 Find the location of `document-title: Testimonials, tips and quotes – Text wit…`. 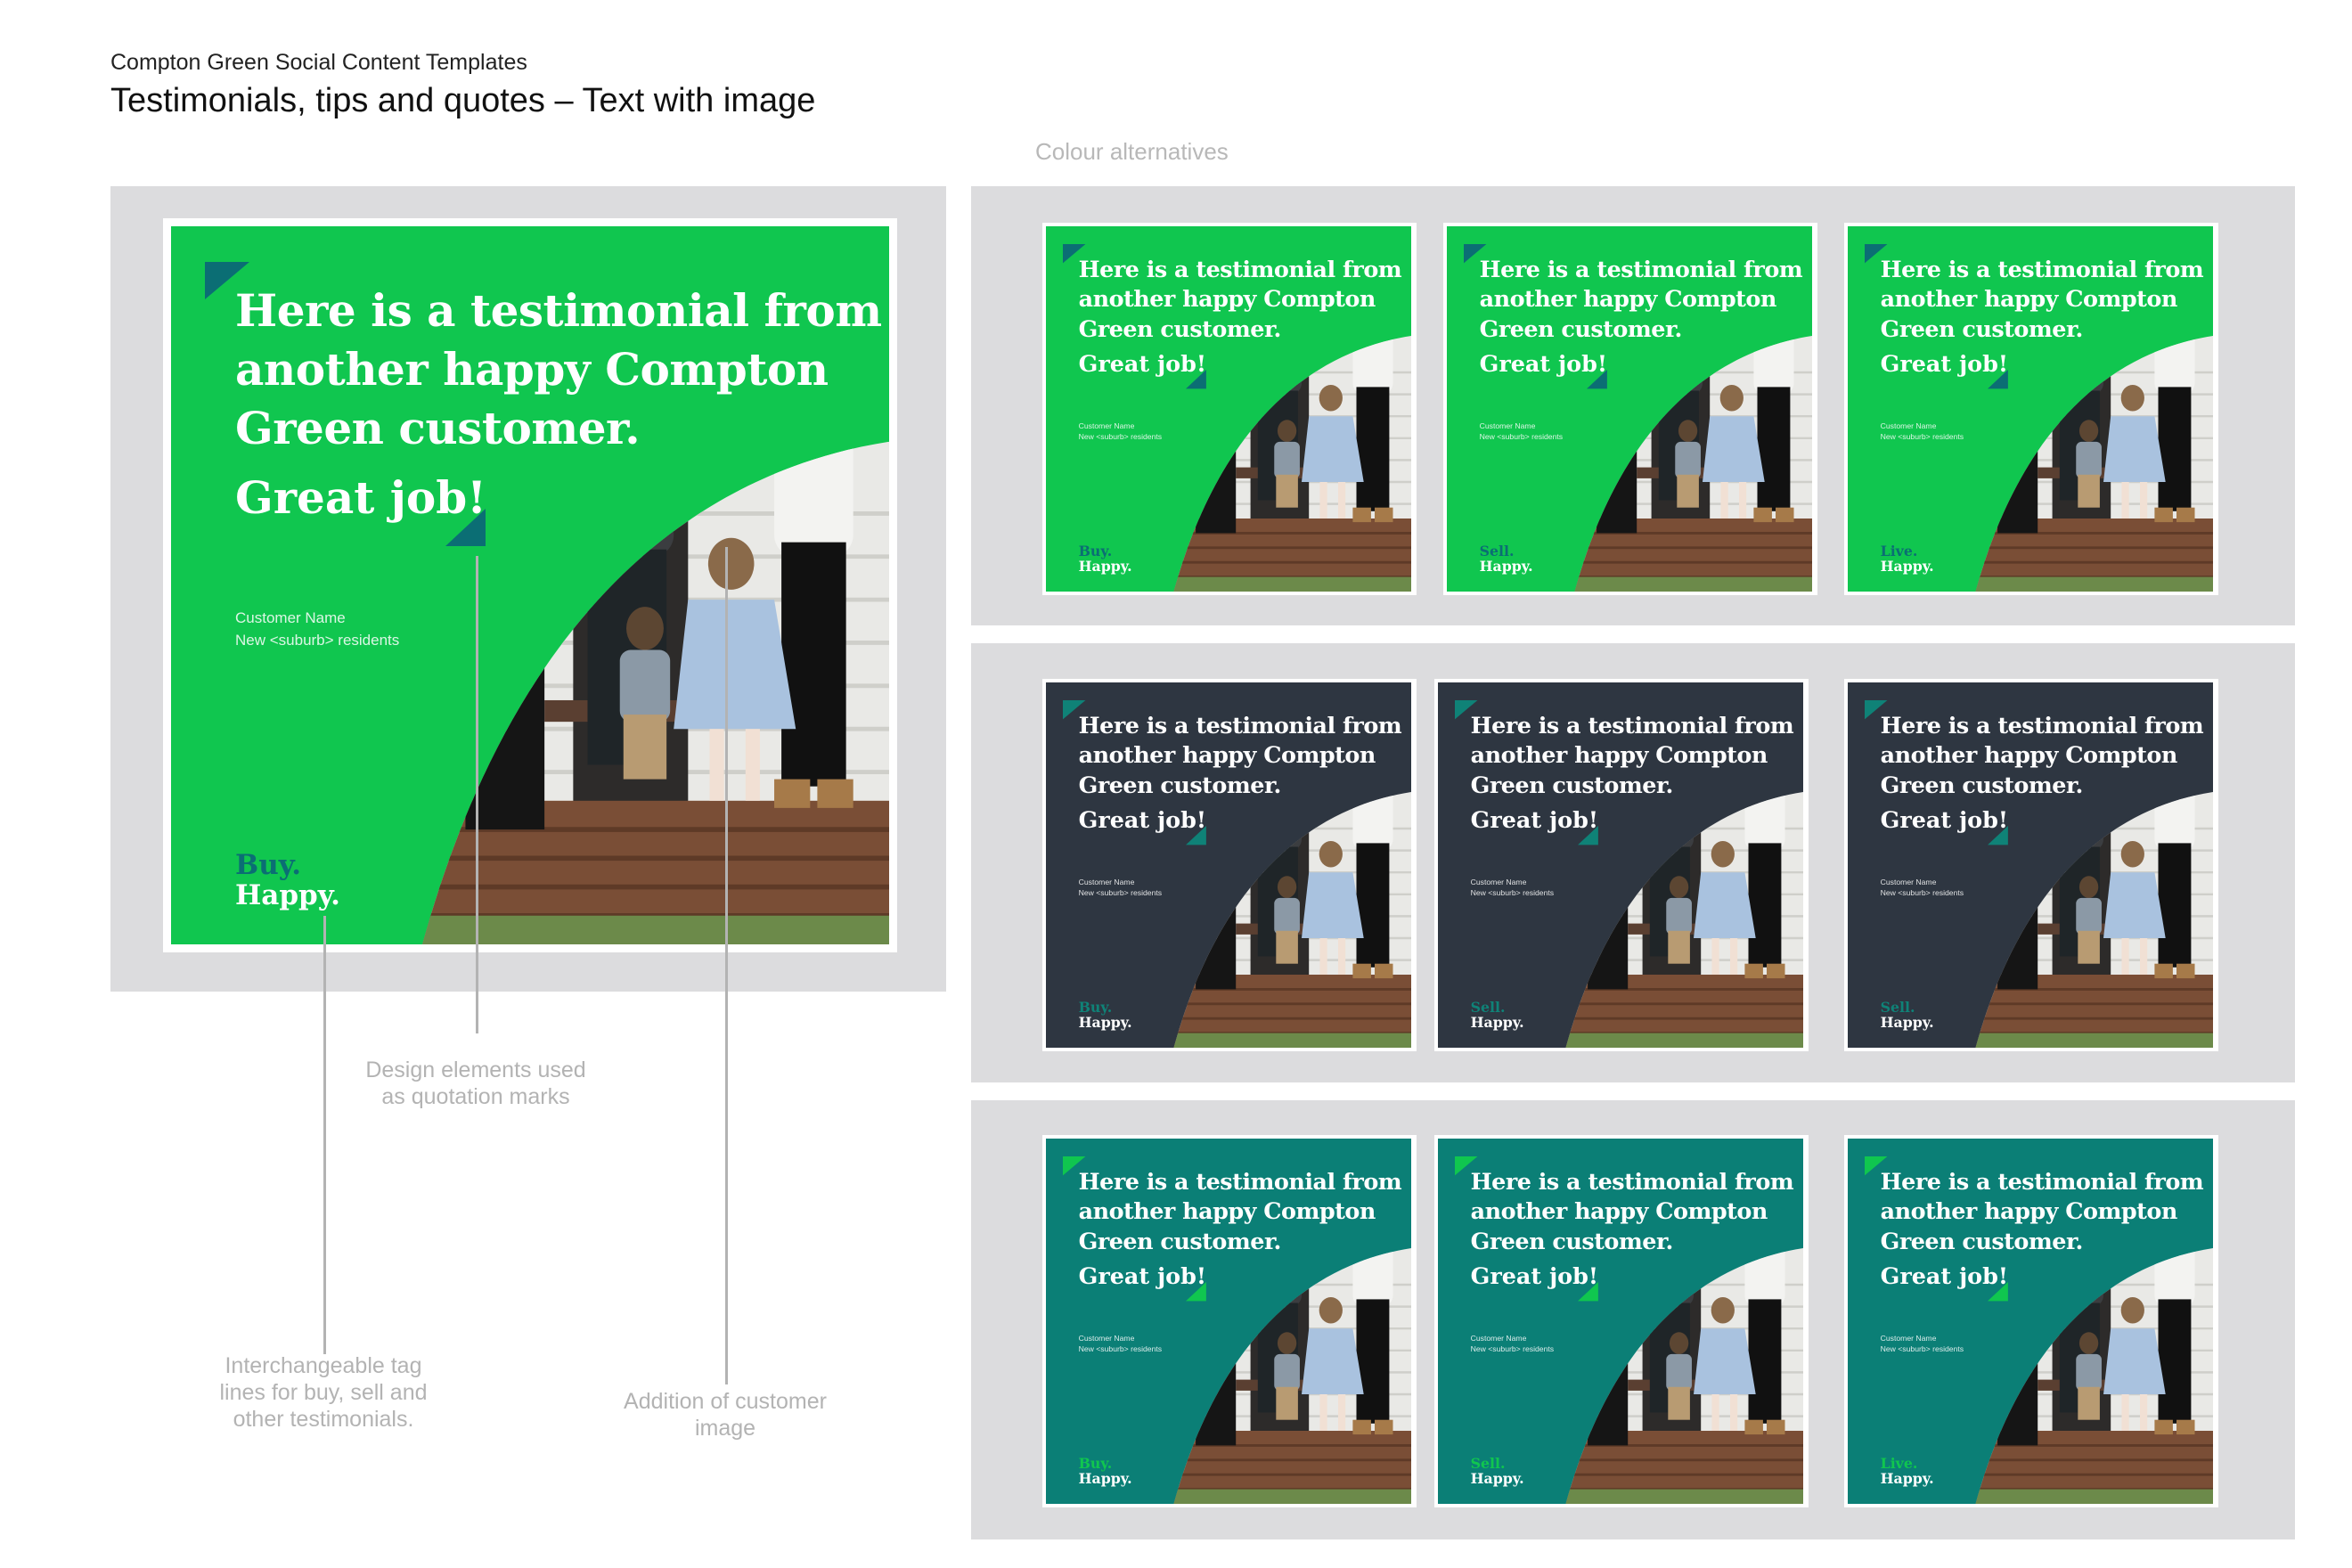

document-title: Testimonials, tips and quotes – Text wit… is located at coordinates (463, 100).